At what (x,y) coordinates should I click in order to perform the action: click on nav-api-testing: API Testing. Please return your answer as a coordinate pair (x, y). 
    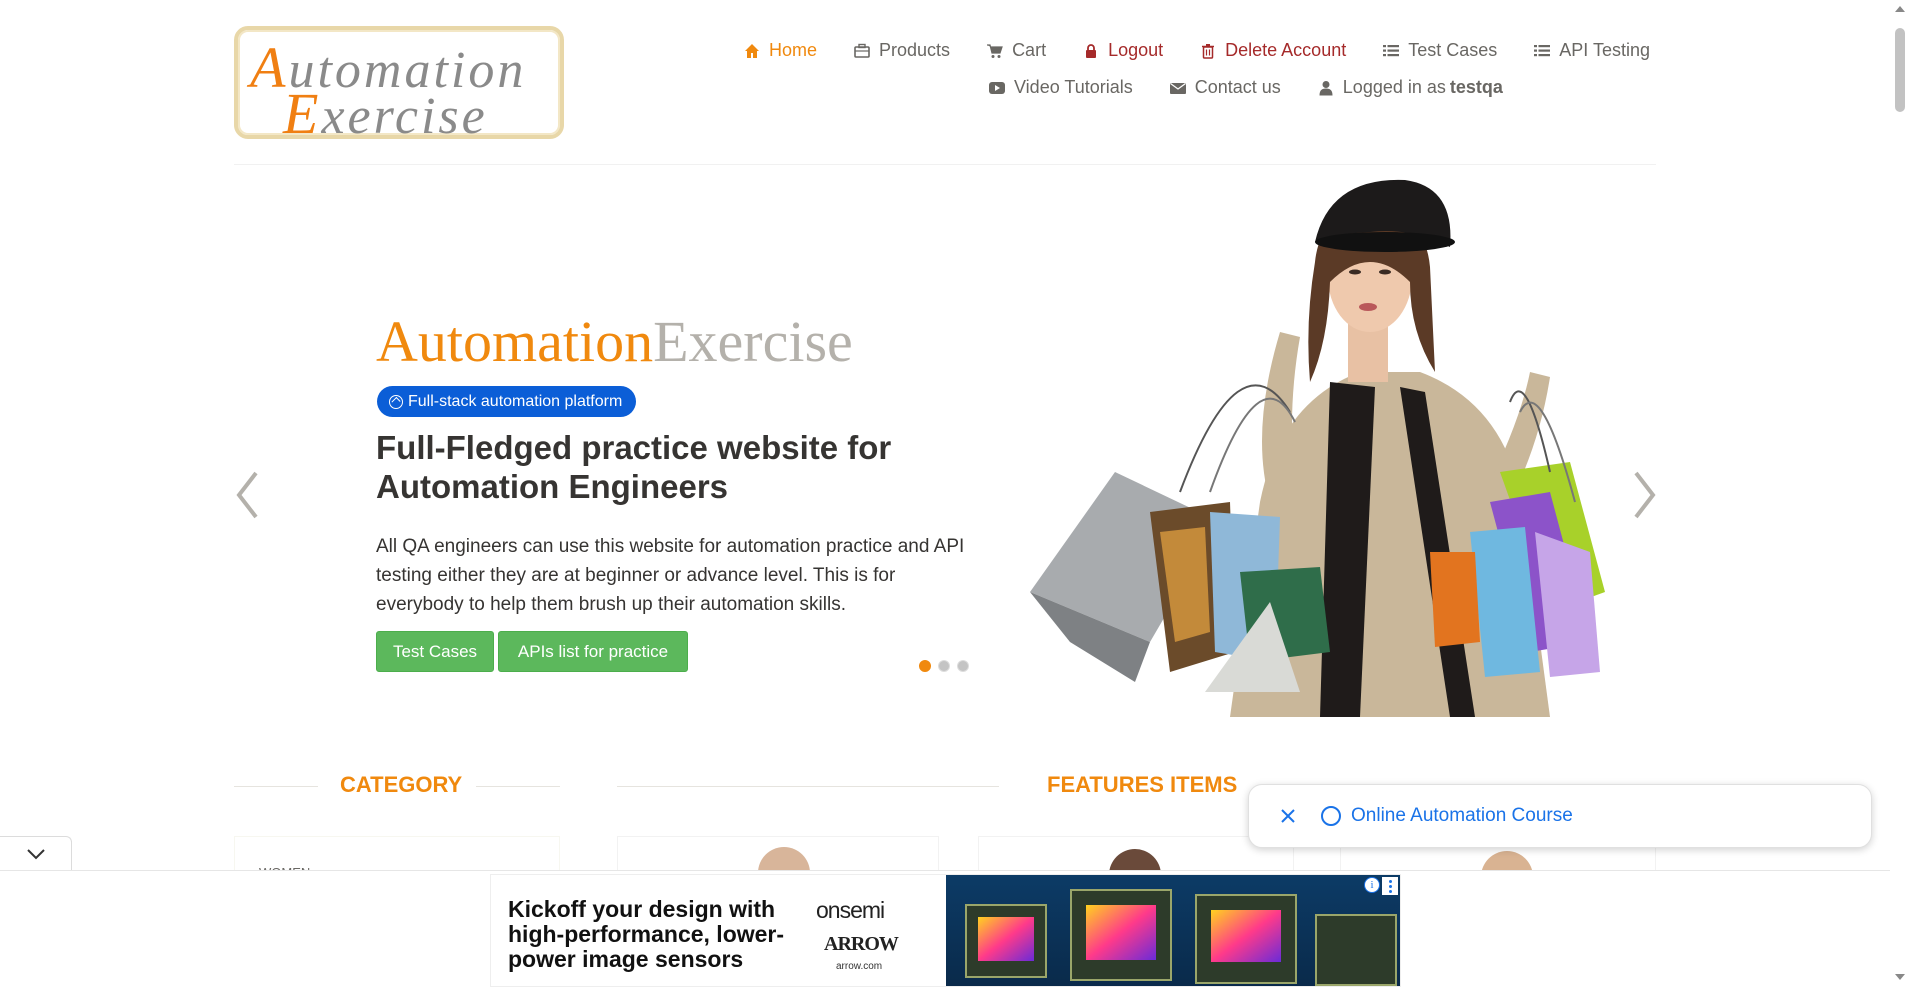
    Looking at the image, I should click on (1592, 50).